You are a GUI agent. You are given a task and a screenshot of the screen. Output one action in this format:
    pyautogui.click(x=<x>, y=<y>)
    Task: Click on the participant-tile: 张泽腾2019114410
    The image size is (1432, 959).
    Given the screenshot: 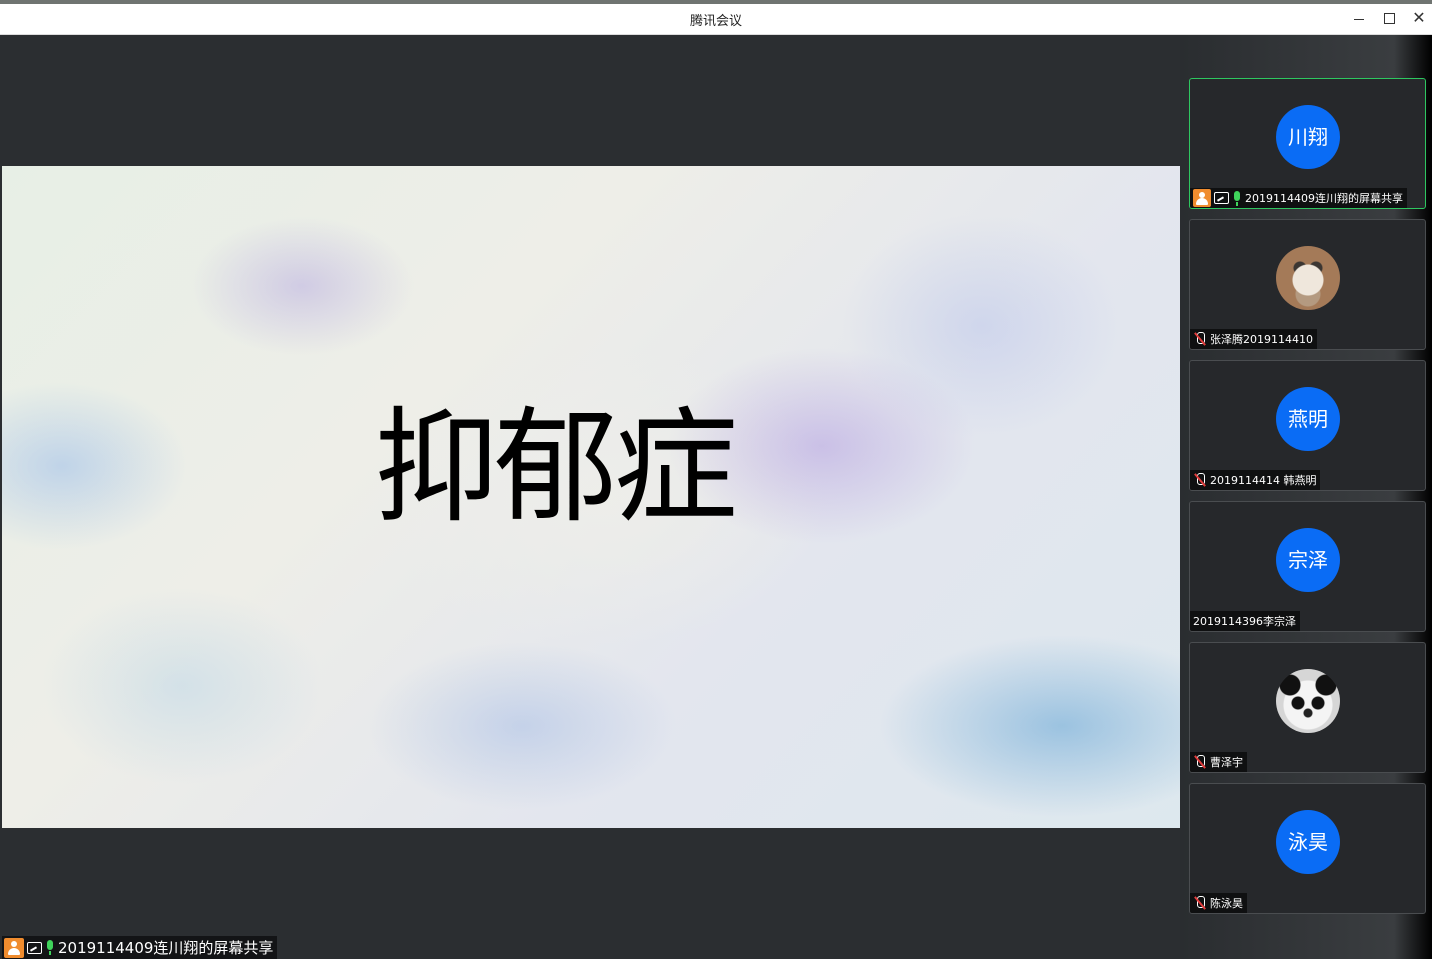 What is the action you would take?
    pyautogui.click(x=1307, y=284)
    